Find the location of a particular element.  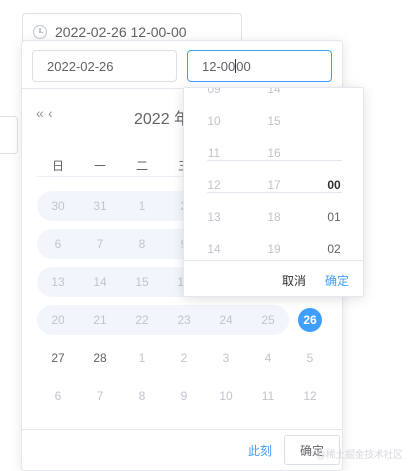

weekday-label: 日 is located at coordinates (57, 166).